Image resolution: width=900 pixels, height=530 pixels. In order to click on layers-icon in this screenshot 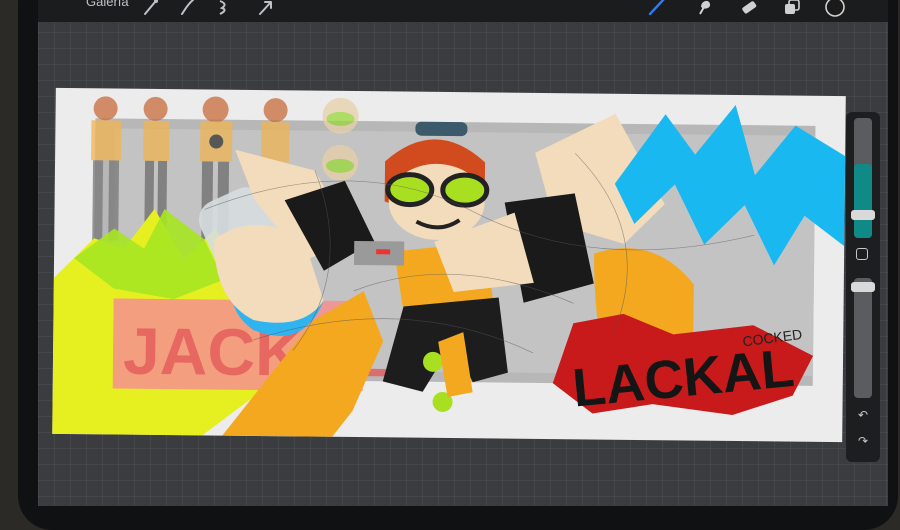, I will do `click(792, 8)`.